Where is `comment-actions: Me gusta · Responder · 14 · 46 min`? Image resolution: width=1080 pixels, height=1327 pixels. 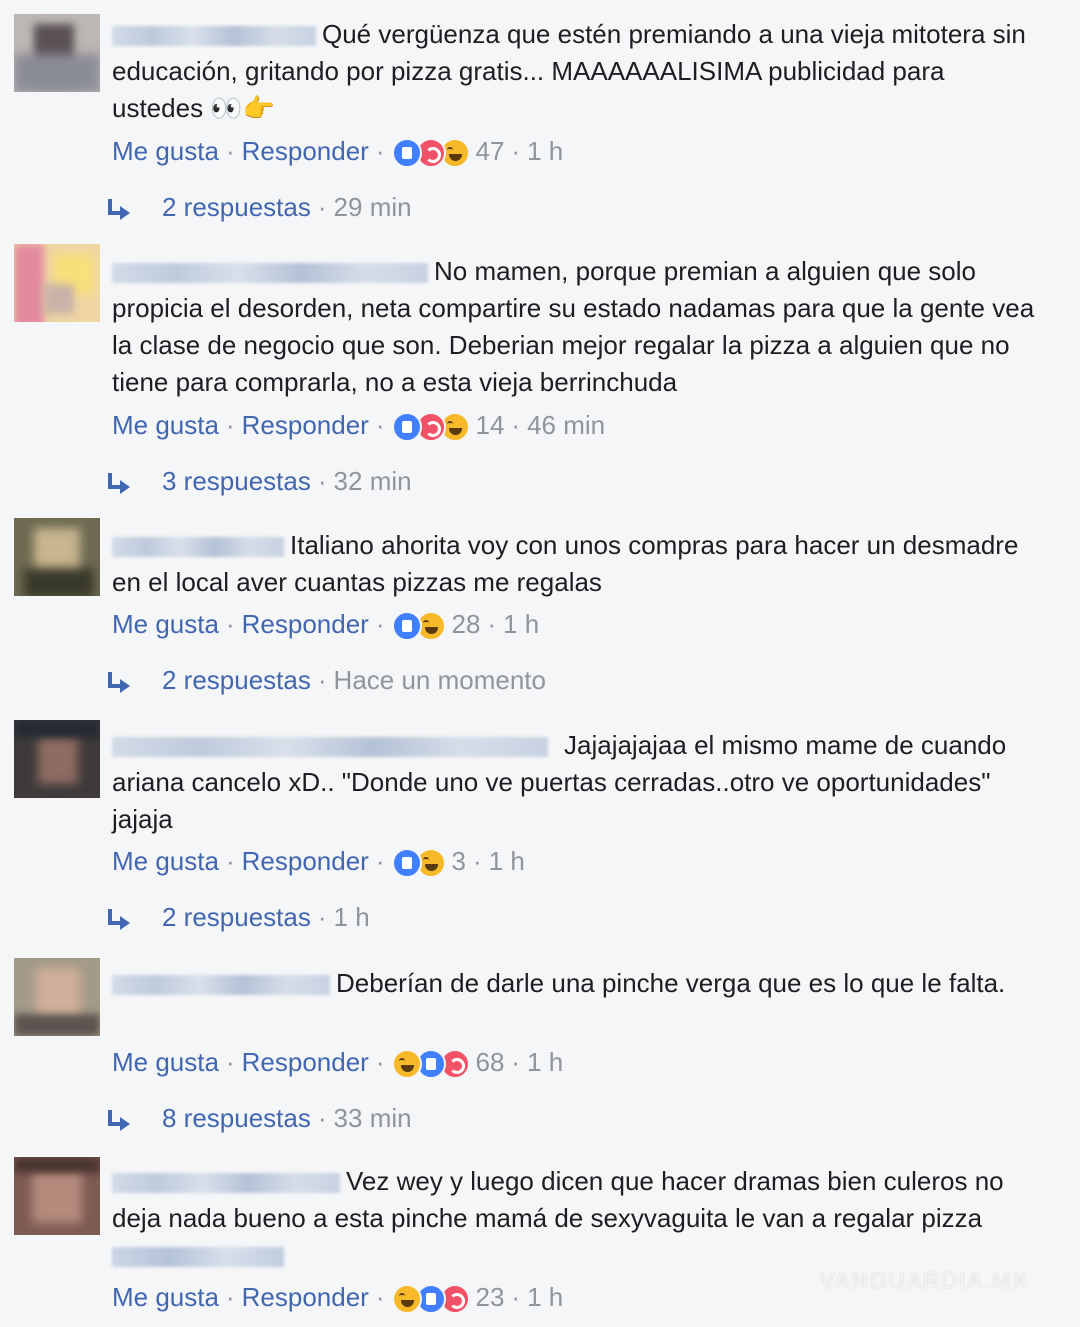
comment-actions: Me gusta · Responder · 14 · 46 min is located at coordinates (358, 426).